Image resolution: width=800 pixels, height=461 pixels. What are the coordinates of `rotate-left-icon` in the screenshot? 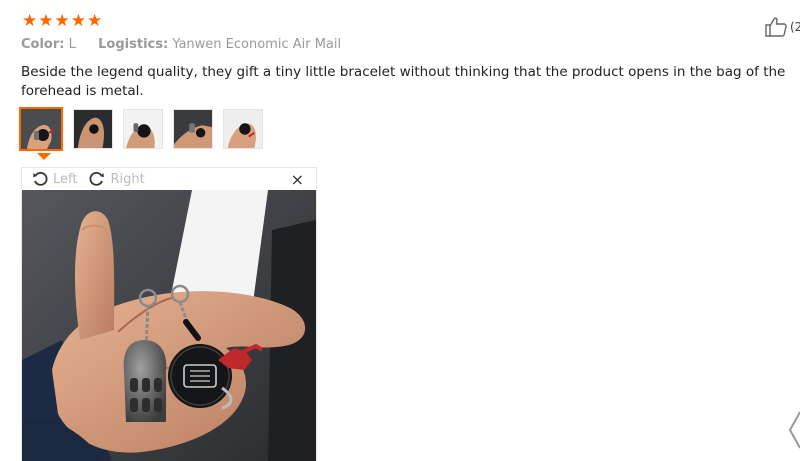 It's located at (40, 178).